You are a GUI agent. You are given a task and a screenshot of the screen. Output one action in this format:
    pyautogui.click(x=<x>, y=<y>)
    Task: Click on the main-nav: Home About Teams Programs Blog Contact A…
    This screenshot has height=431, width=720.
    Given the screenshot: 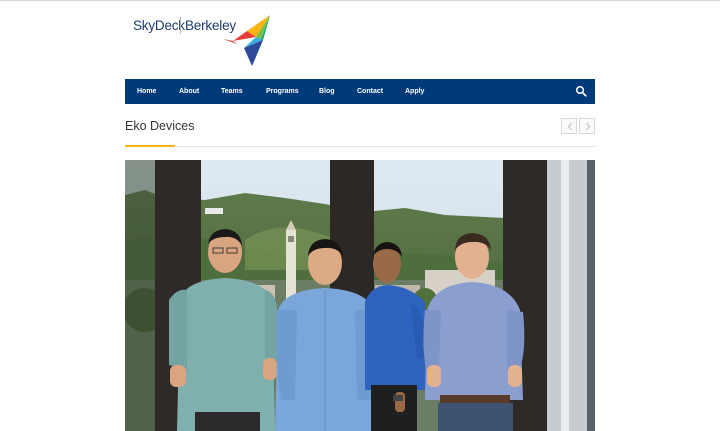 What is the action you would take?
    pyautogui.click(x=360, y=91)
    